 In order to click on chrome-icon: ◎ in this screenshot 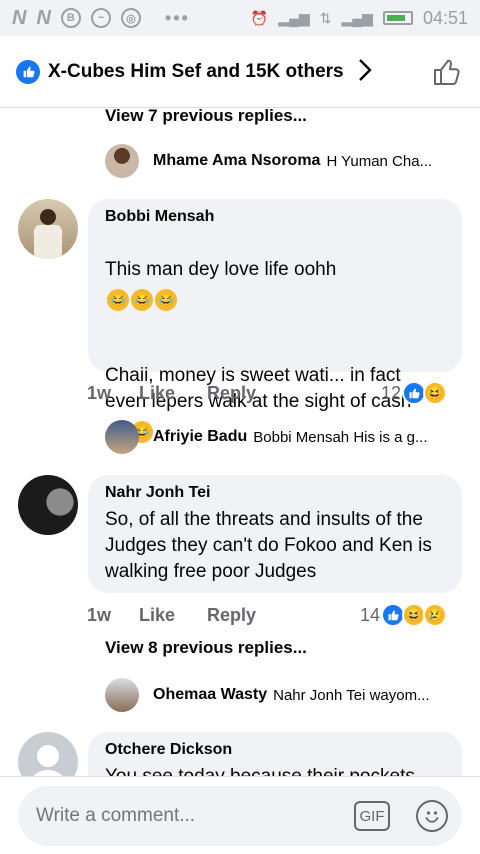, I will do `click(130, 18)`.